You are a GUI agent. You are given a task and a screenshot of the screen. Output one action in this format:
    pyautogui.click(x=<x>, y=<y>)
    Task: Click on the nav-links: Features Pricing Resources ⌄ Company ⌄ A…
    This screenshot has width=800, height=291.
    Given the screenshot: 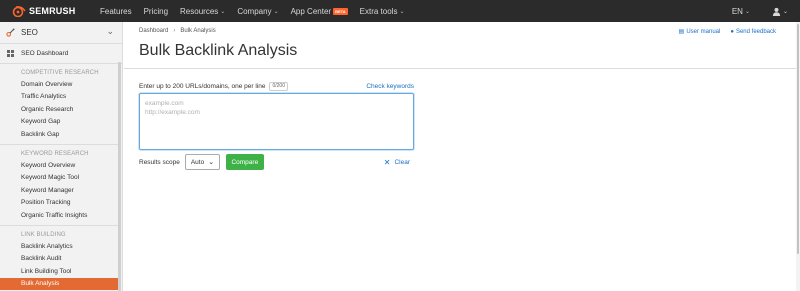 What is the action you would take?
    pyautogui.click(x=258, y=11)
    